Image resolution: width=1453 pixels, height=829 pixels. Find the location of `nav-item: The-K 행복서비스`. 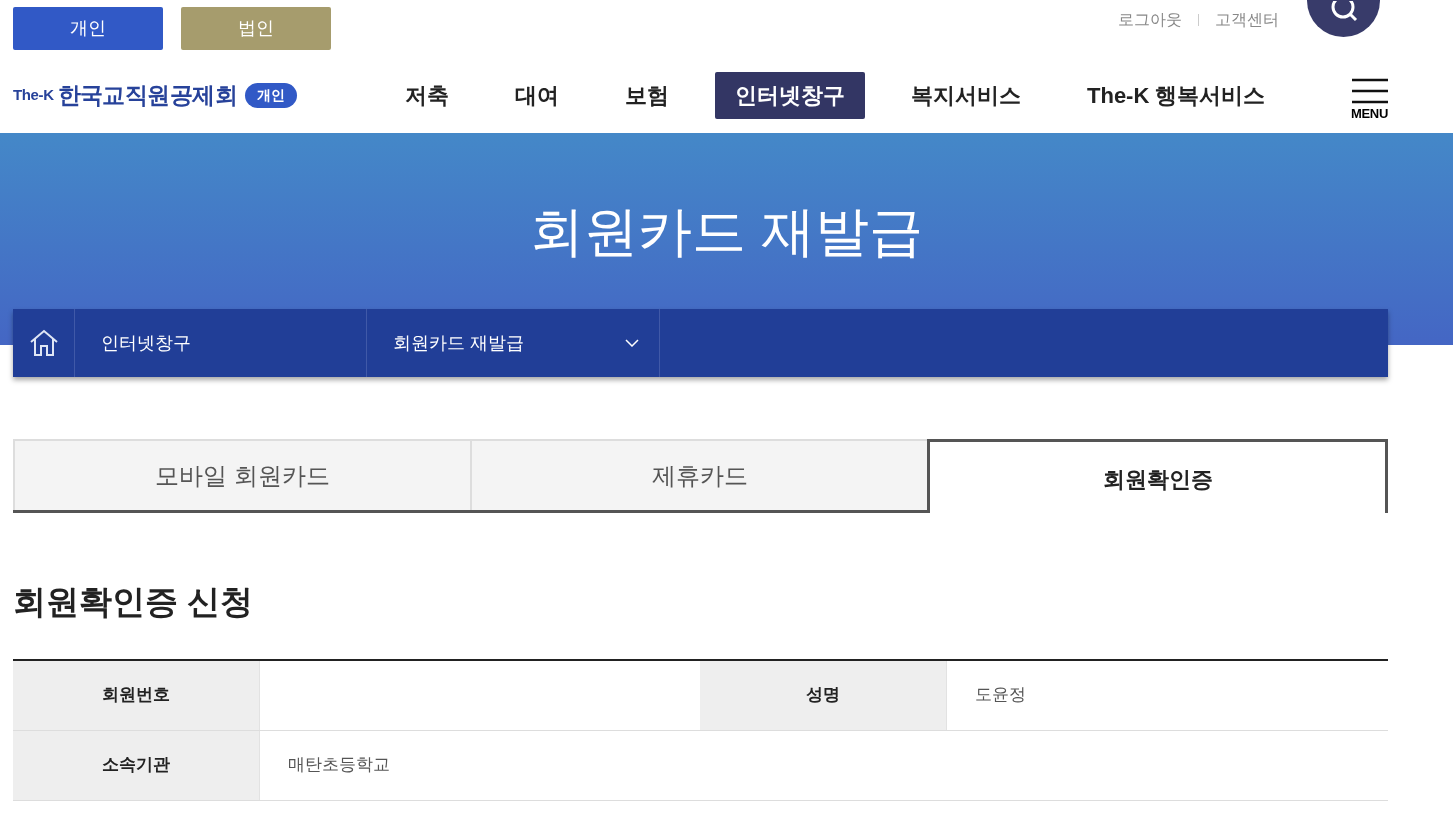

nav-item: The-K 행복서비스 is located at coordinates (1176, 95).